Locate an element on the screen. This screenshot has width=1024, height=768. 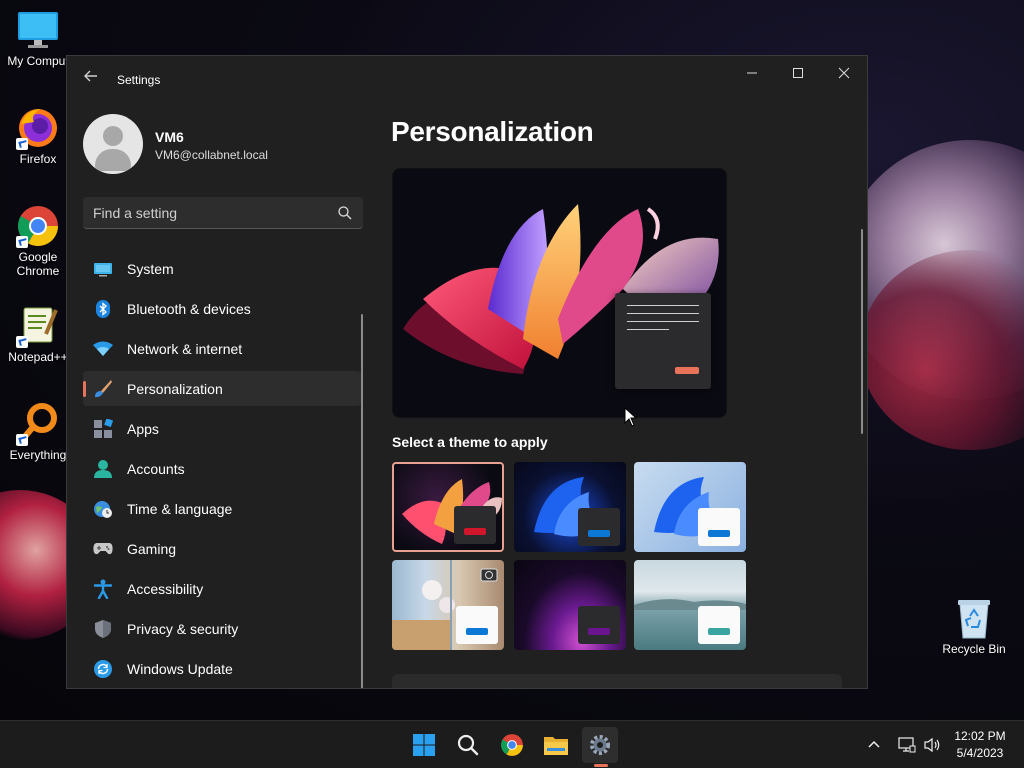
page-title: Personalization is located at coordinates (492, 131).